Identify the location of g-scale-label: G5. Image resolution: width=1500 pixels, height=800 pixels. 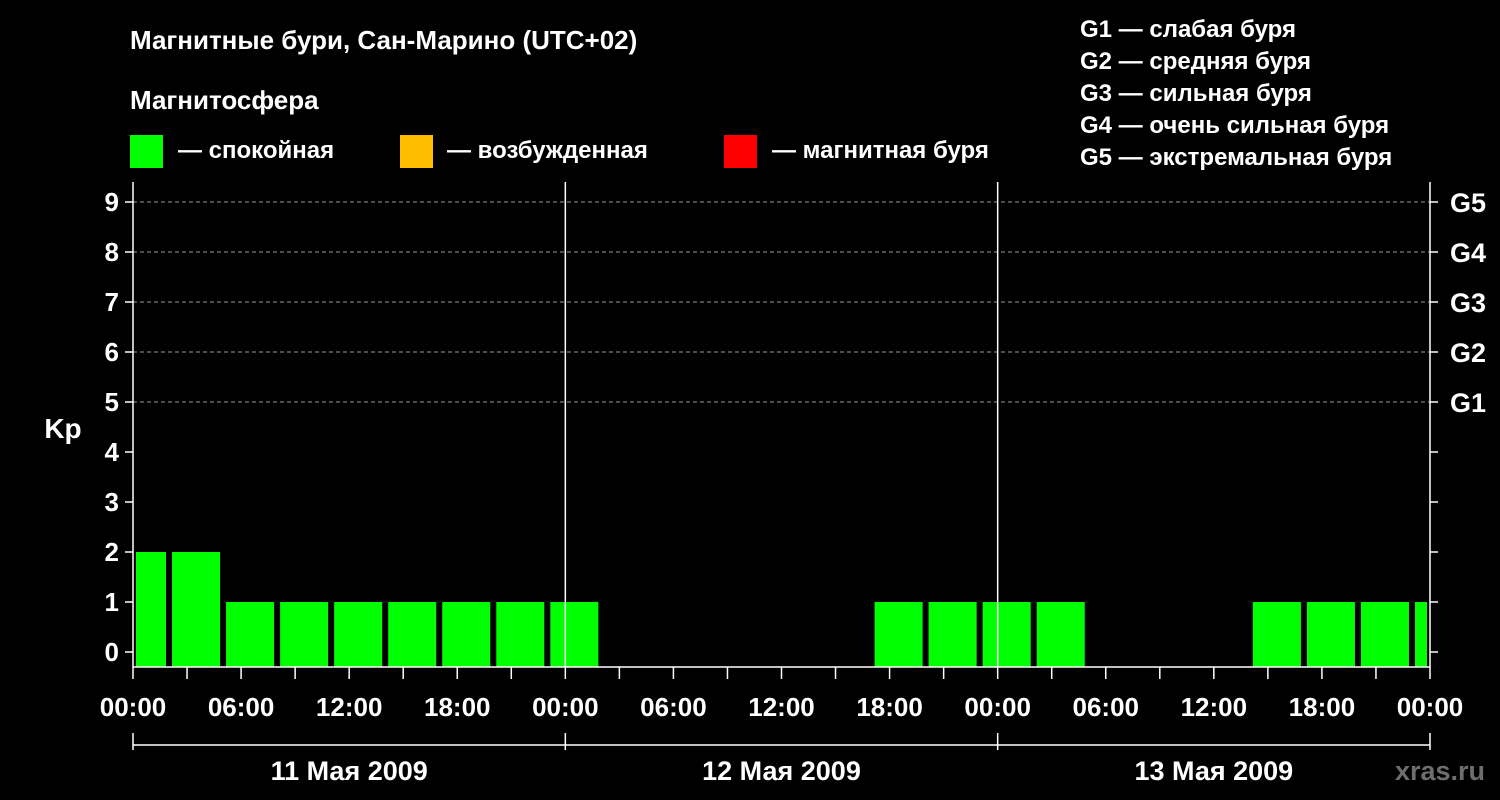
(1468, 203).